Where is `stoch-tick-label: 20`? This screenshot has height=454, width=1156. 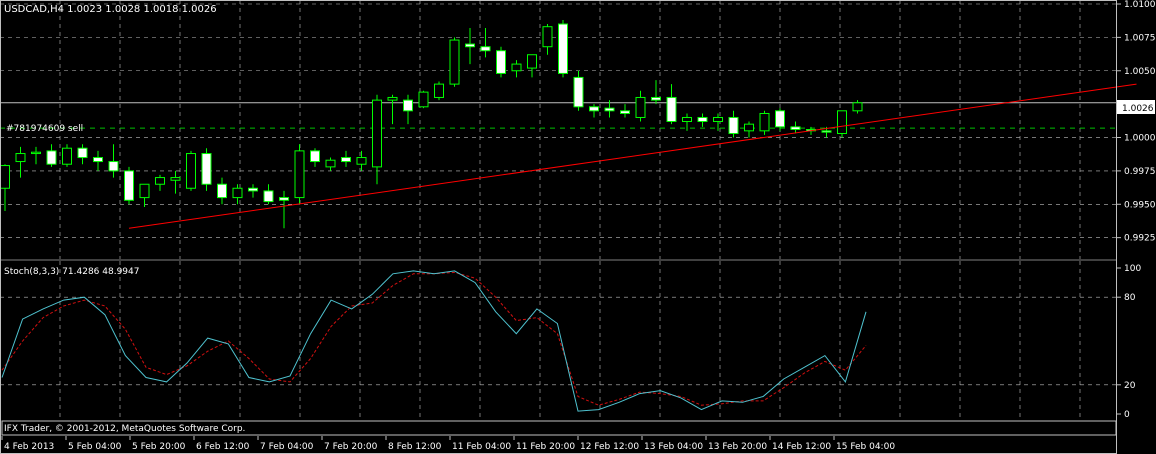 stoch-tick-label: 20 is located at coordinates (1130, 386).